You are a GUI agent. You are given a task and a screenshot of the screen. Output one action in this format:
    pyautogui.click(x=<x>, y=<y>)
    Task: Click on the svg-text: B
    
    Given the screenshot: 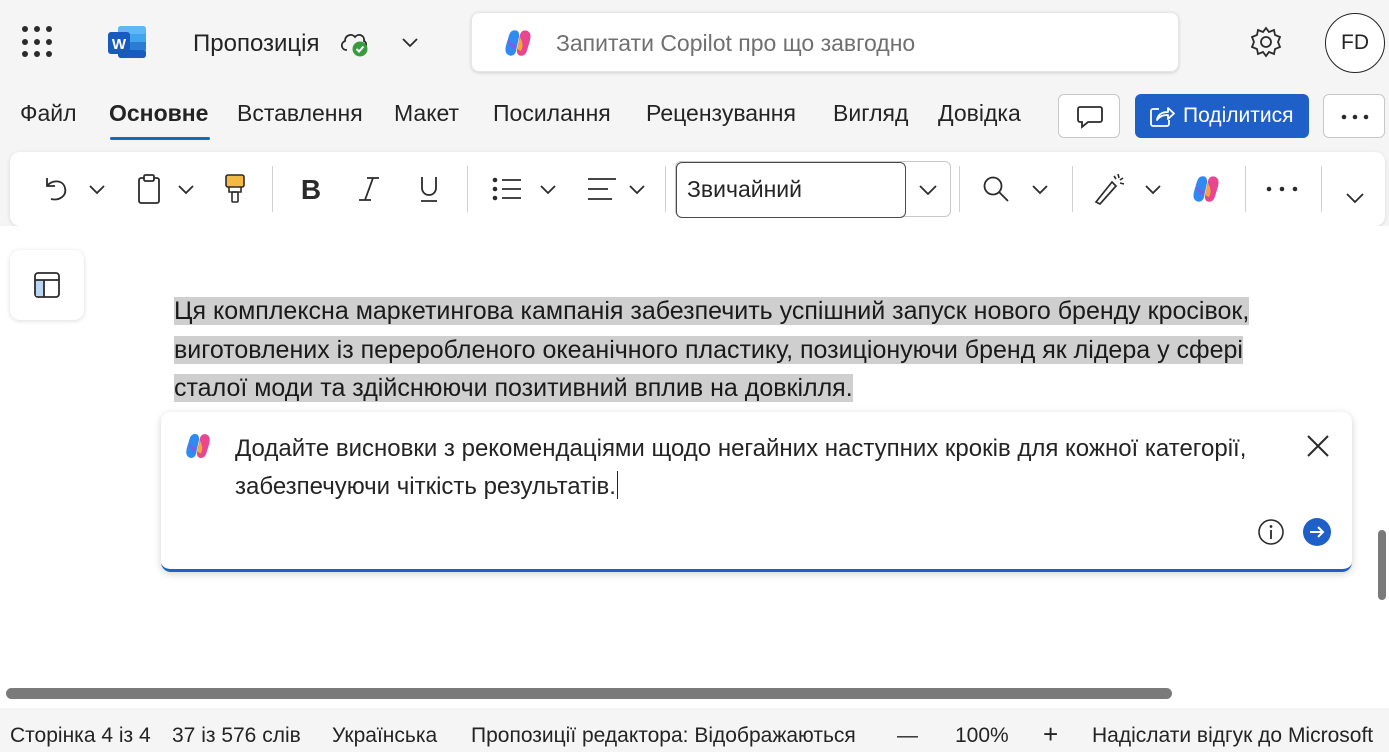 What is the action you would take?
    pyautogui.click(x=311, y=189)
    